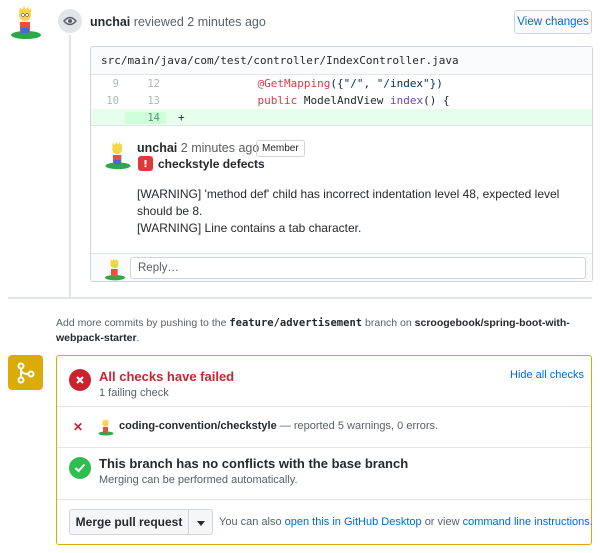 The width and height of the screenshot is (600, 553). What do you see at coordinates (280, 148) in the screenshot?
I see `member-badge: Member` at bounding box center [280, 148].